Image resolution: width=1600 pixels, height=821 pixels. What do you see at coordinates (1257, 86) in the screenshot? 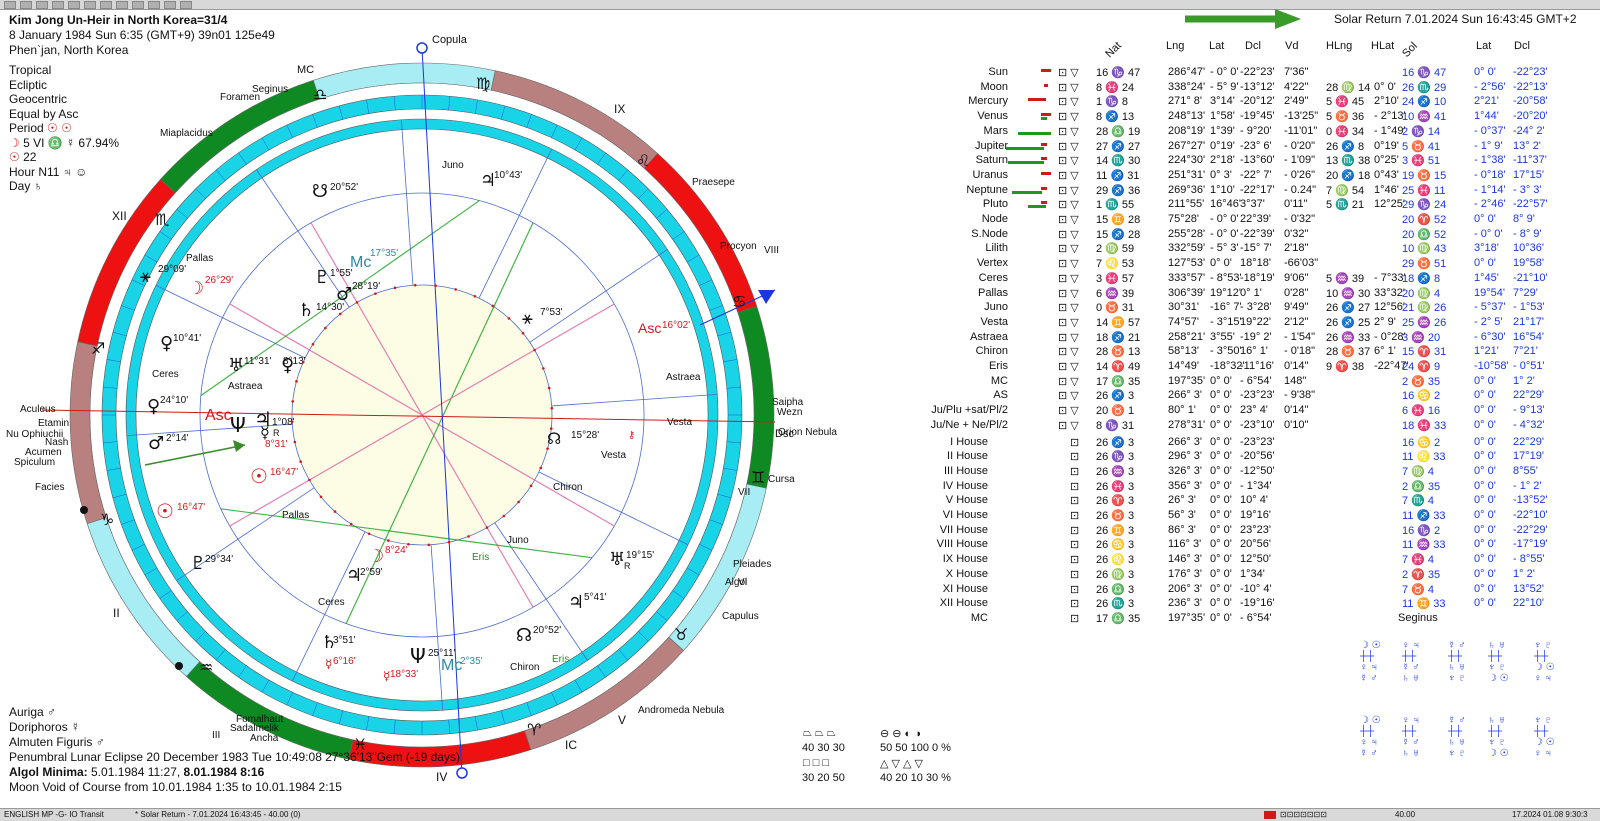
I see `declination: -13°12'` at bounding box center [1257, 86].